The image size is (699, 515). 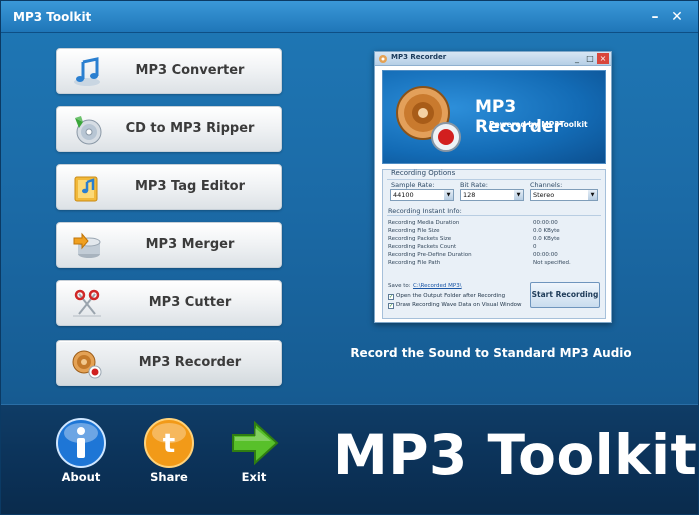 What do you see at coordinates (564, 195) in the screenshot?
I see `channels-select: Stereo ▼` at bounding box center [564, 195].